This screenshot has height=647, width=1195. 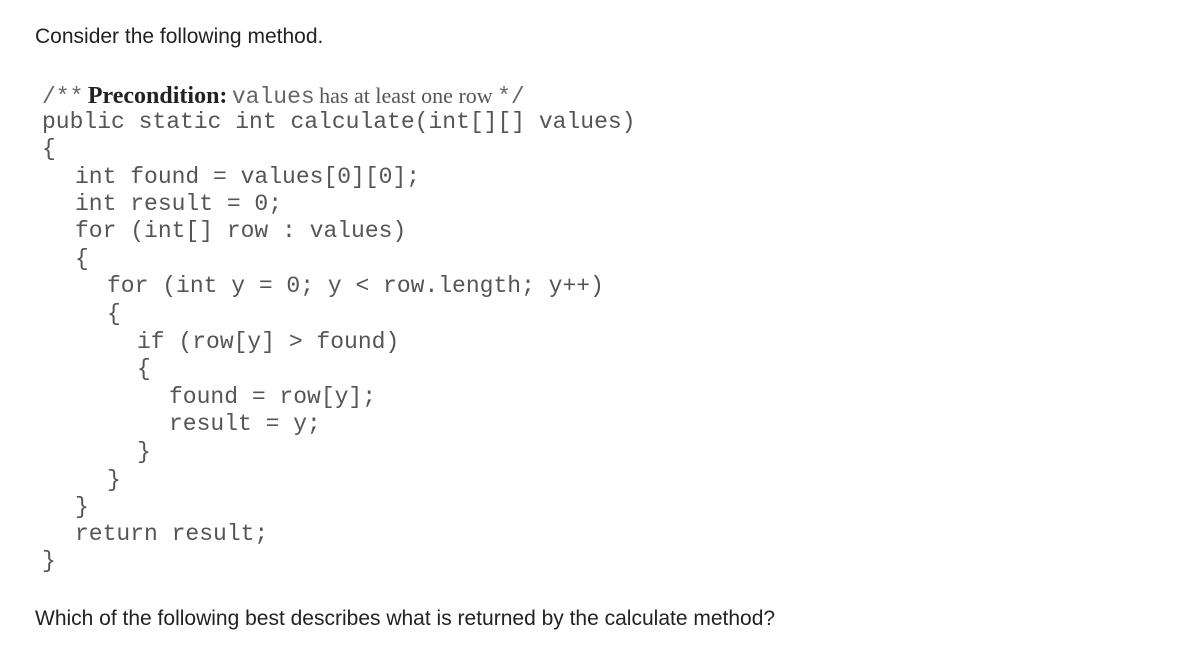 What do you see at coordinates (241, 231) in the screenshot?
I see `code-line: for (int[] row : values)` at bounding box center [241, 231].